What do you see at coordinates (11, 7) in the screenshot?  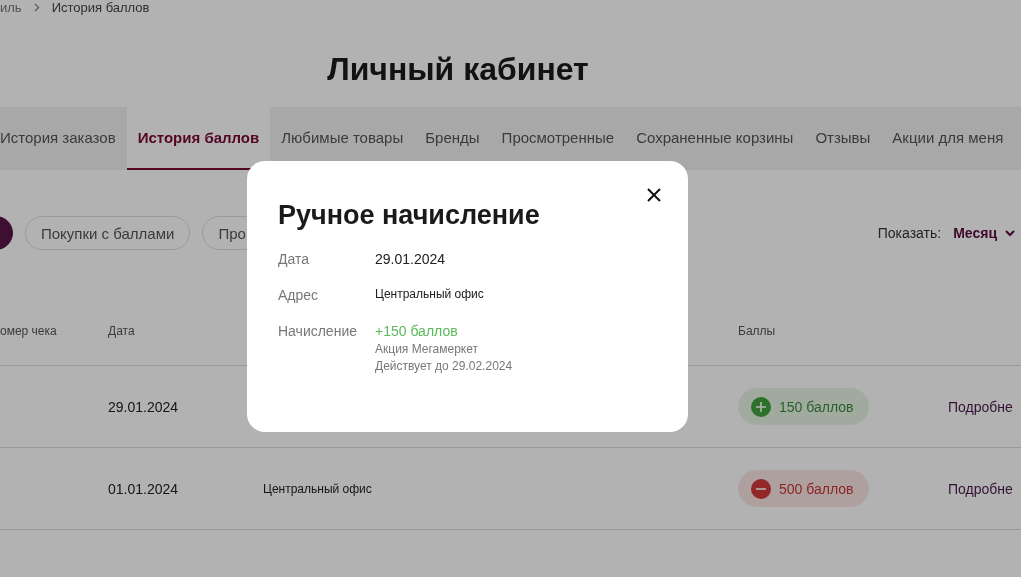 I see `breadcrumb-link: иль` at bounding box center [11, 7].